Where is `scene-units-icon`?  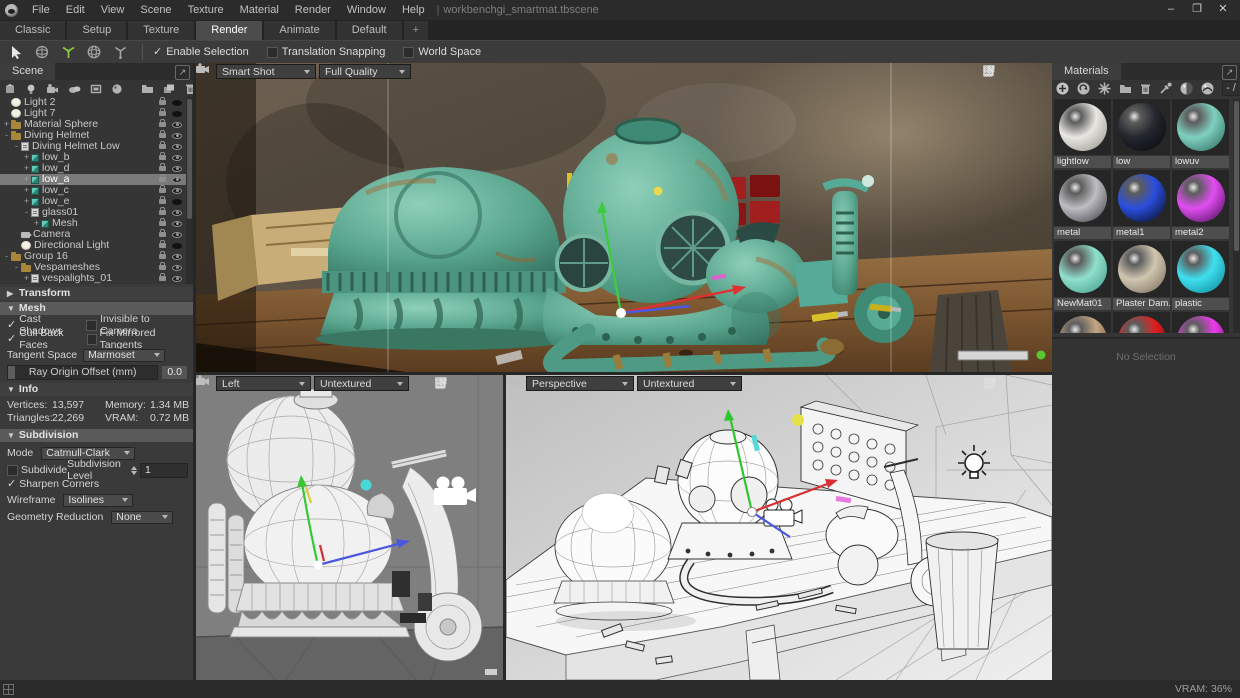 scene-units-icon is located at coordinates (8, 689).